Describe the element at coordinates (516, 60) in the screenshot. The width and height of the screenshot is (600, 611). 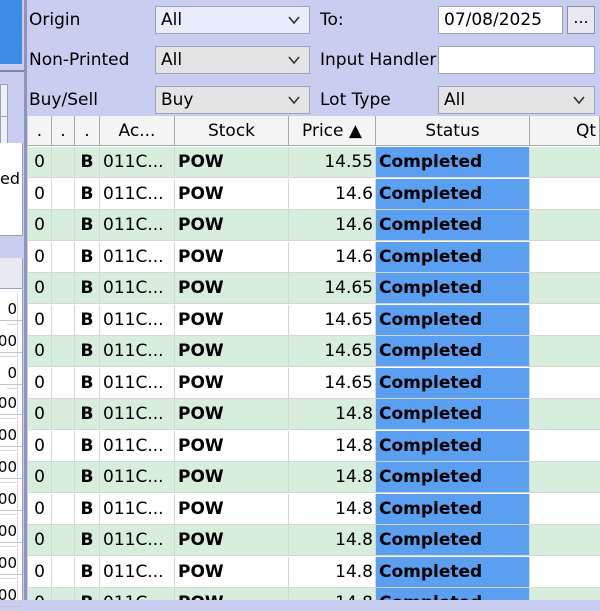
I see `input-handler-field` at that location.